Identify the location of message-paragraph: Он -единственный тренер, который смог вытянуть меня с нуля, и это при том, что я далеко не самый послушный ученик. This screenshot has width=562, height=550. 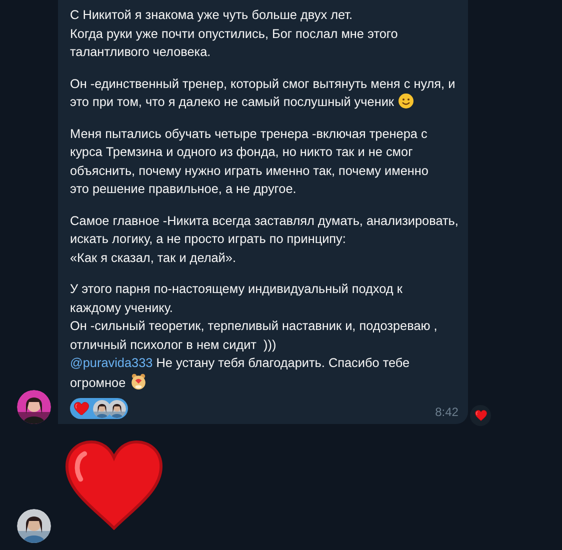
(263, 93).